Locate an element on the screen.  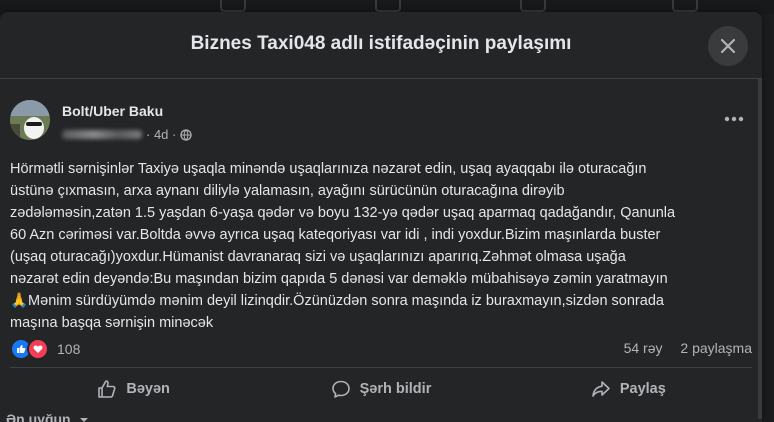
blurred-name is located at coordinates (102, 134).